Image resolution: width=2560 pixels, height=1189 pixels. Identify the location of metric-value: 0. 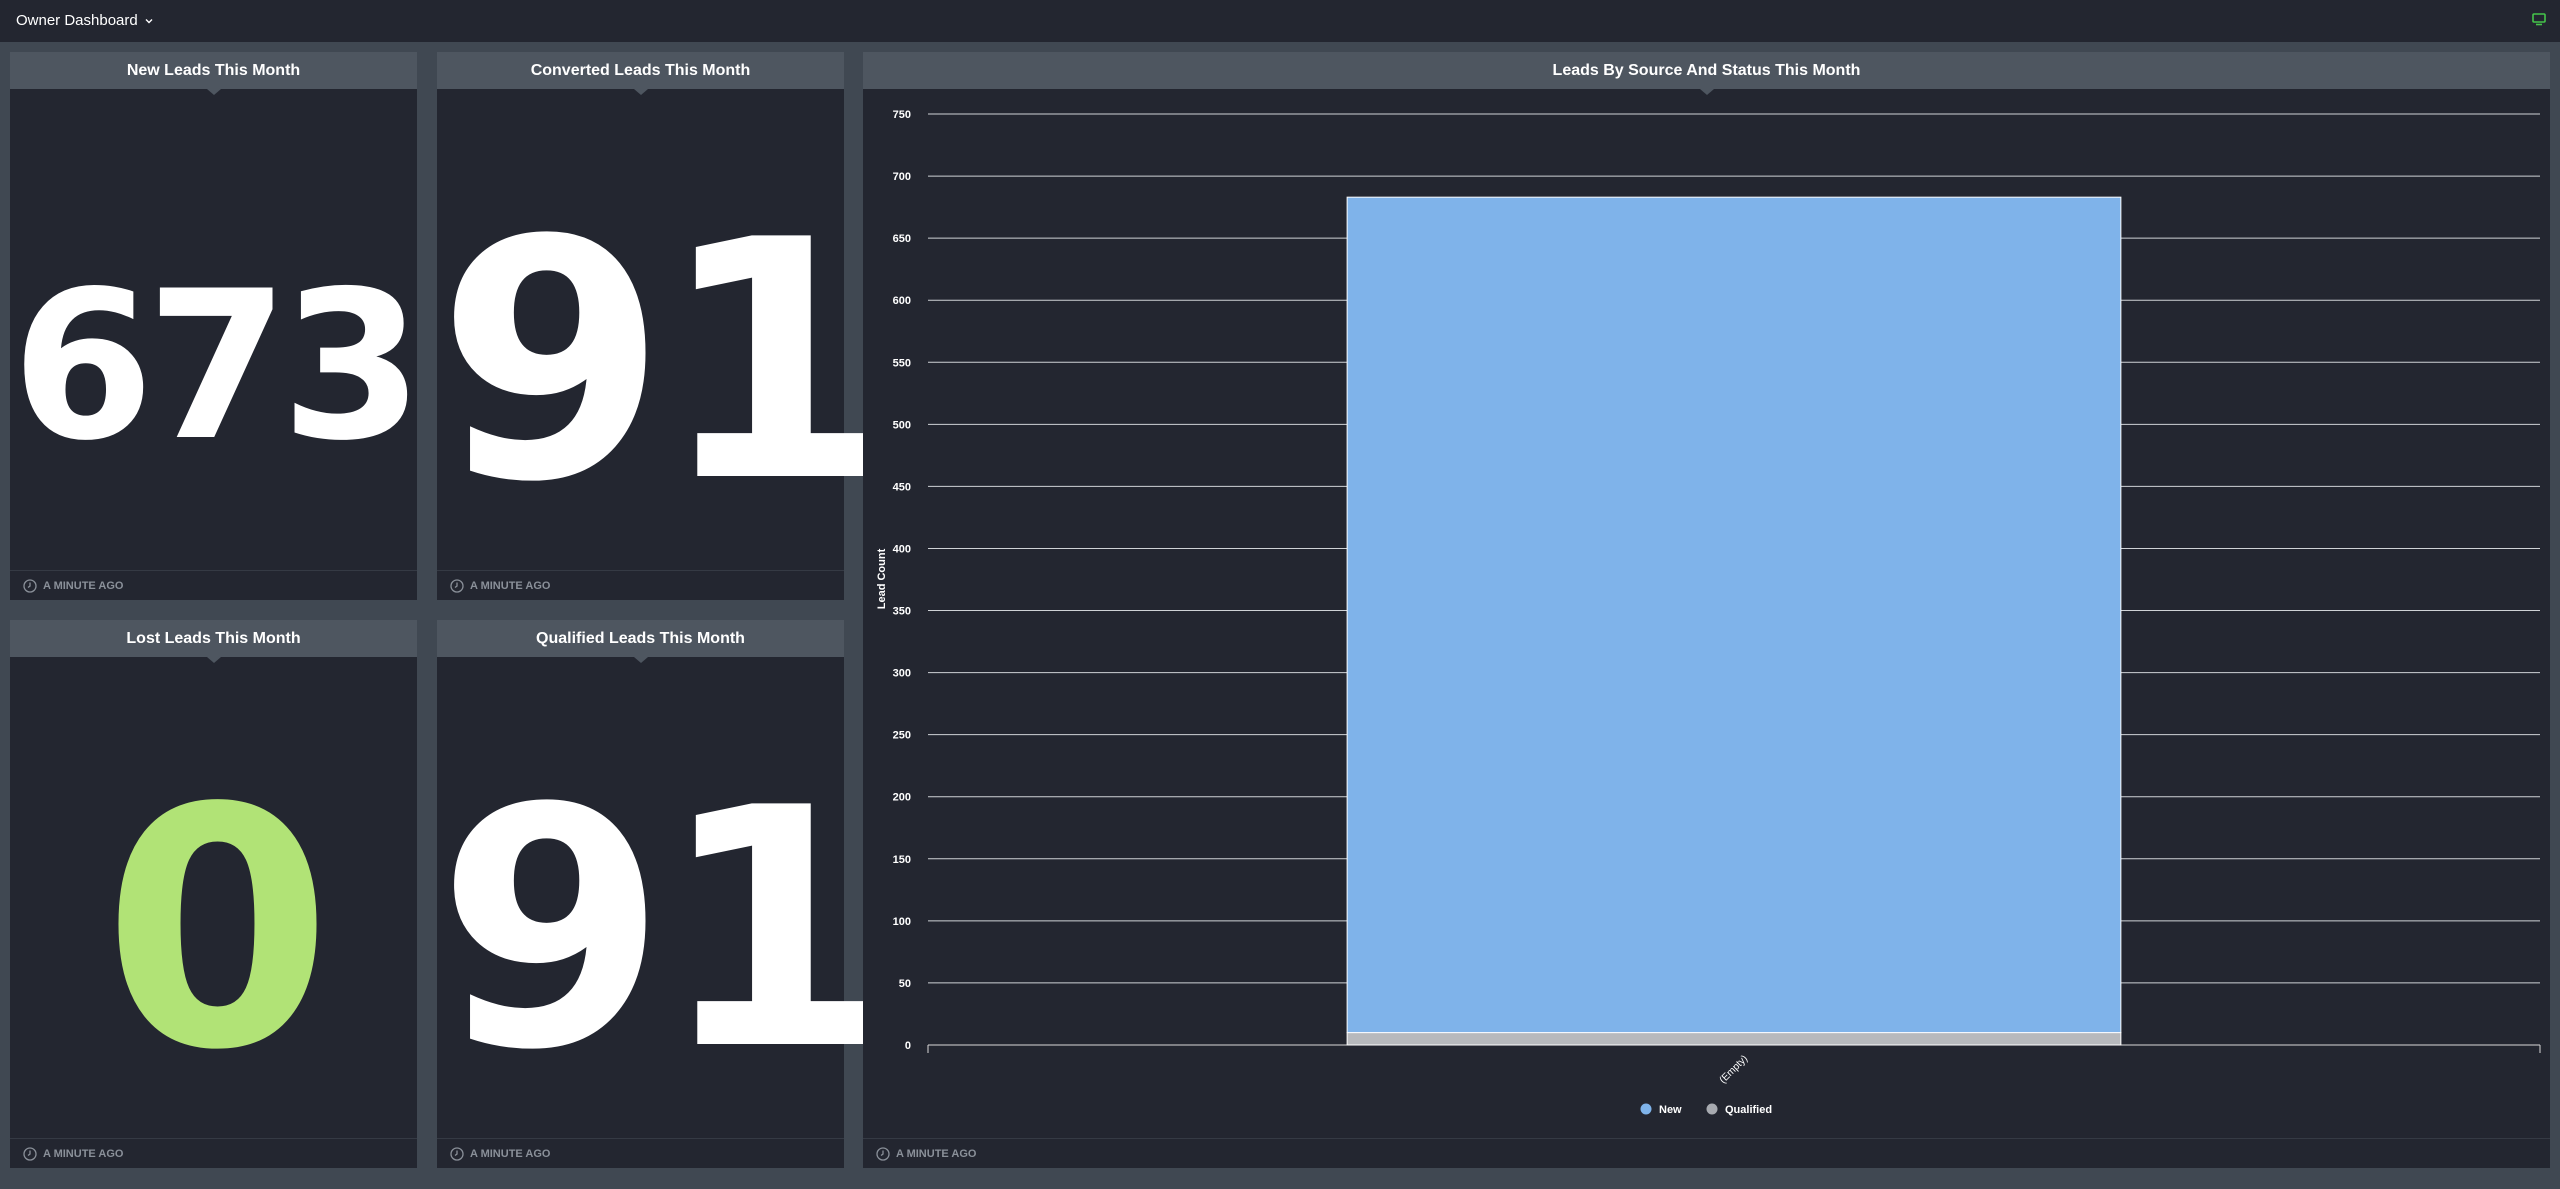
(217, 930).